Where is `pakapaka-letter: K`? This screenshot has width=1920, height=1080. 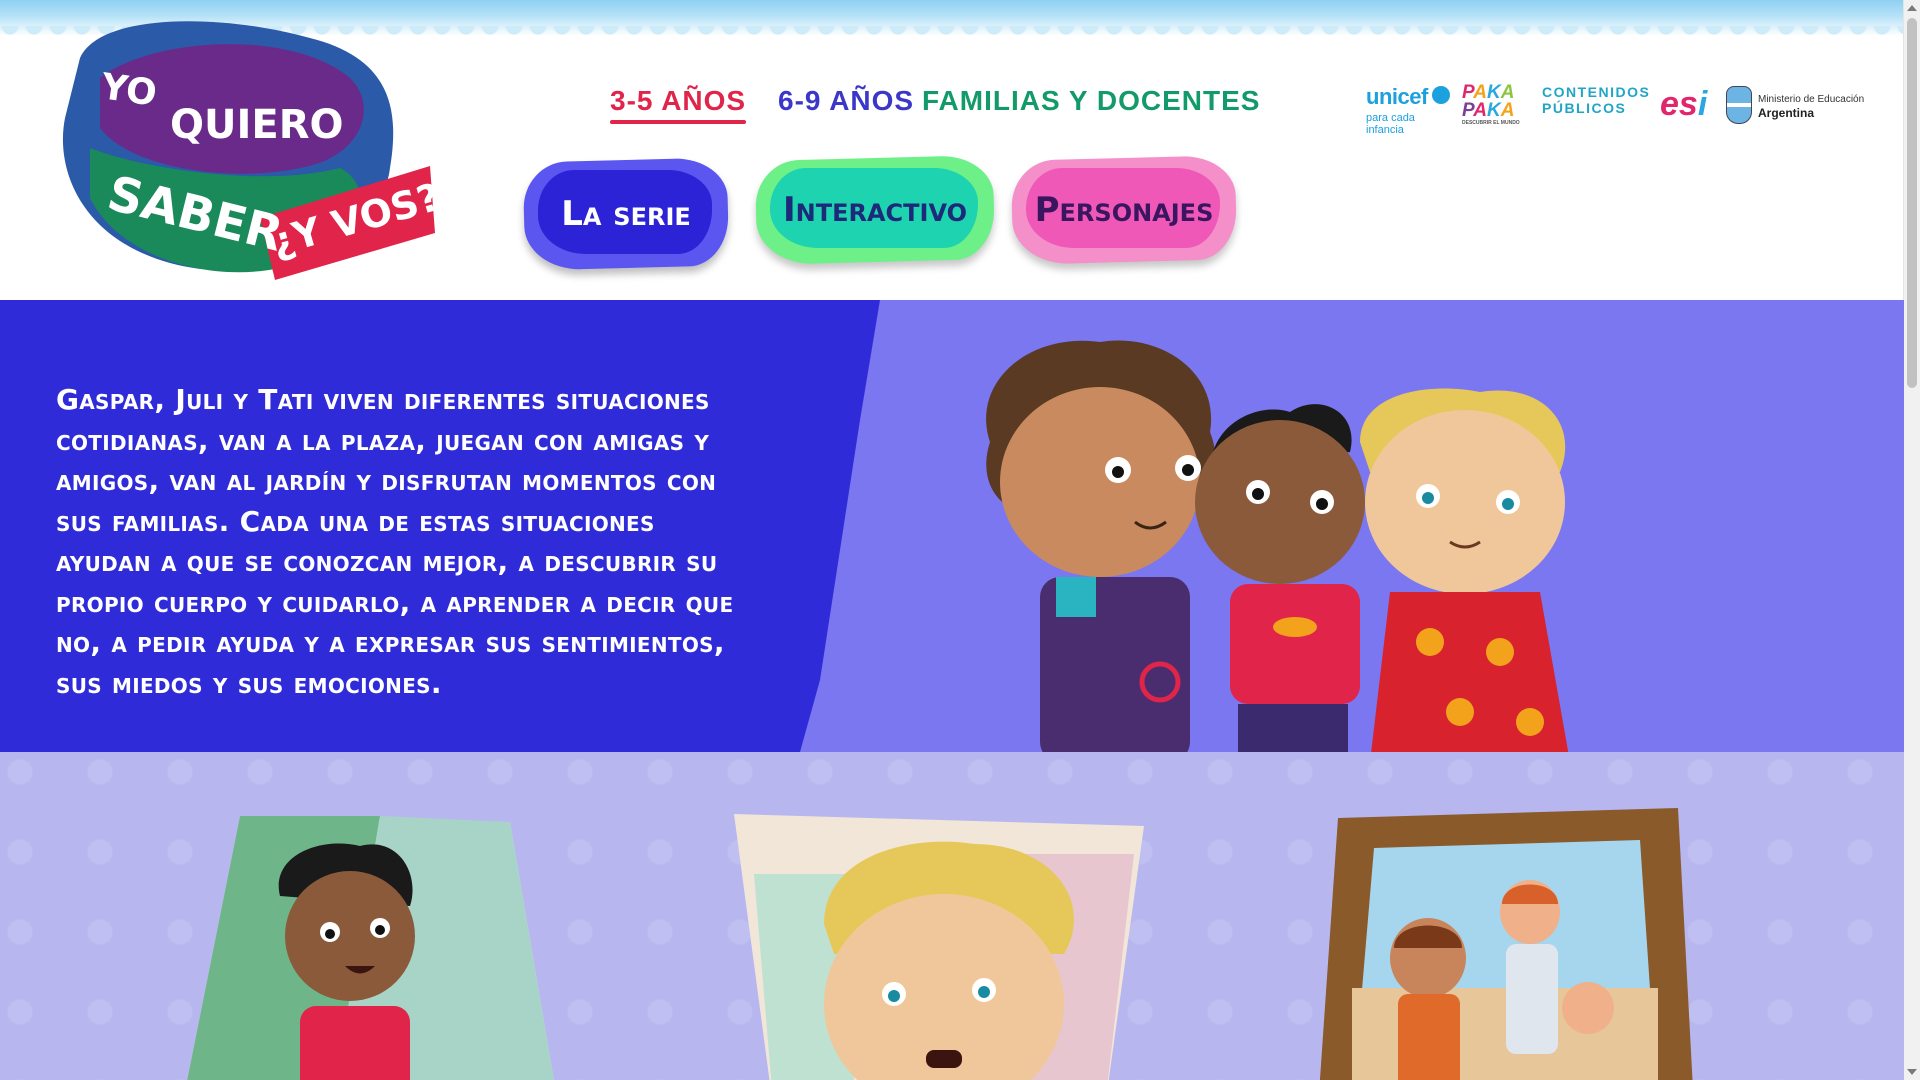
pakapaka-letter: K is located at coordinates (1494, 110).